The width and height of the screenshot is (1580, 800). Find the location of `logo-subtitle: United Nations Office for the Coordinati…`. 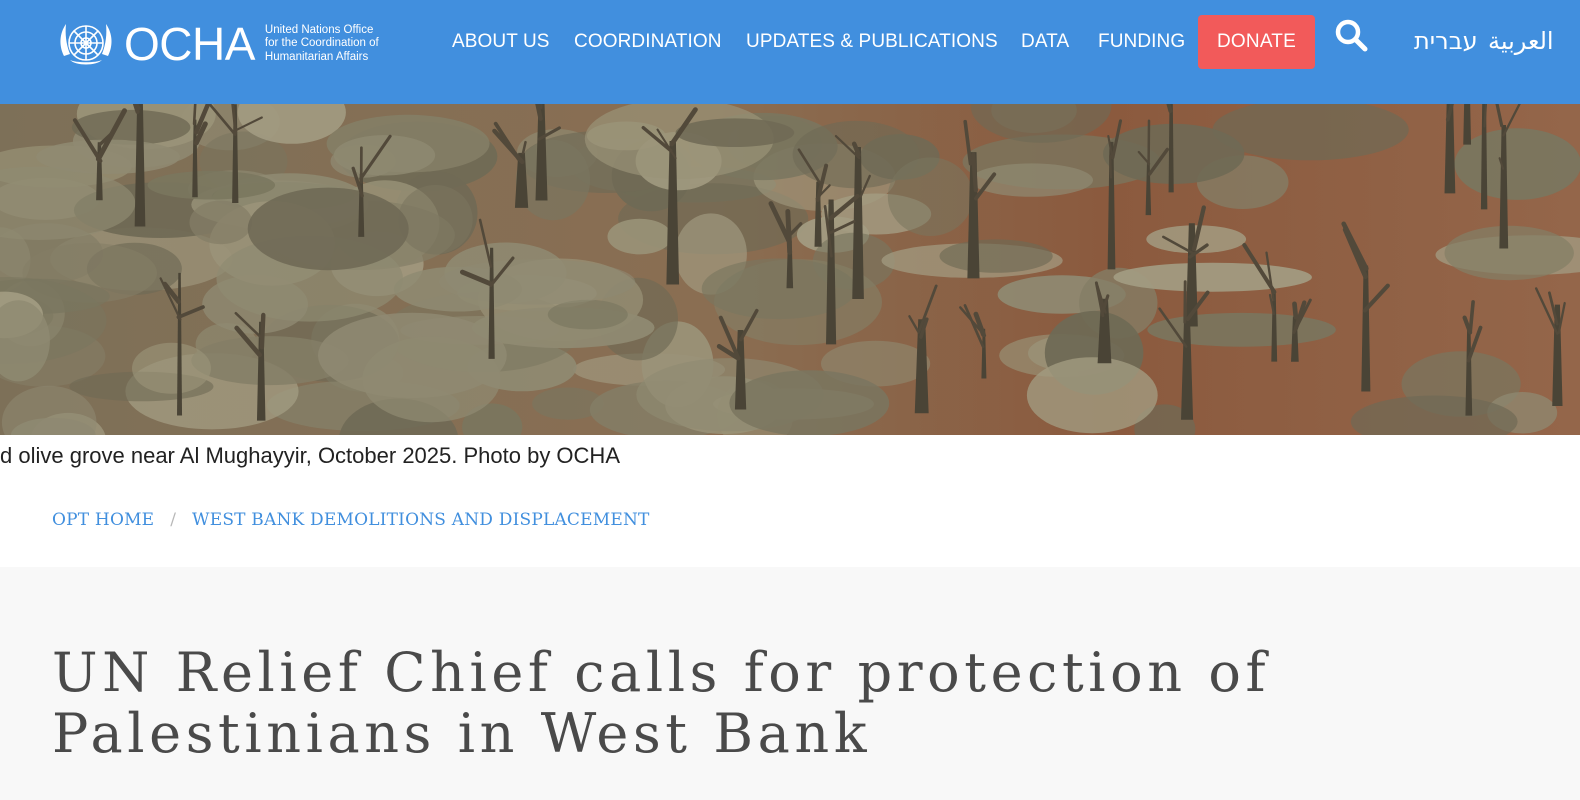

logo-subtitle: United Nations Office for the Coordinati… is located at coordinates (322, 44).